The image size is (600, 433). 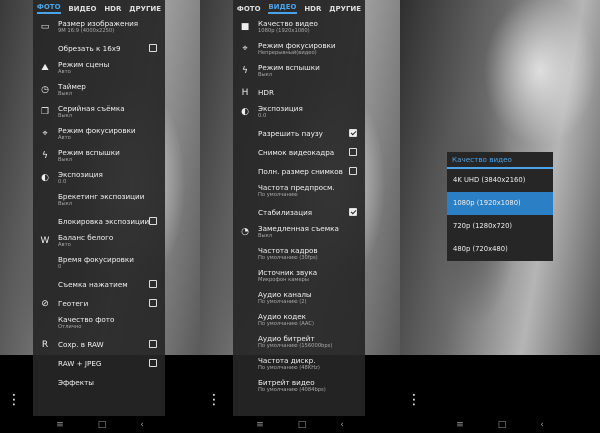 What do you see at coordinates (99, 69) in the screenshot?
I see `setting-item: ⛰ Режим сцены Авто` at bounding box center [99, 69].